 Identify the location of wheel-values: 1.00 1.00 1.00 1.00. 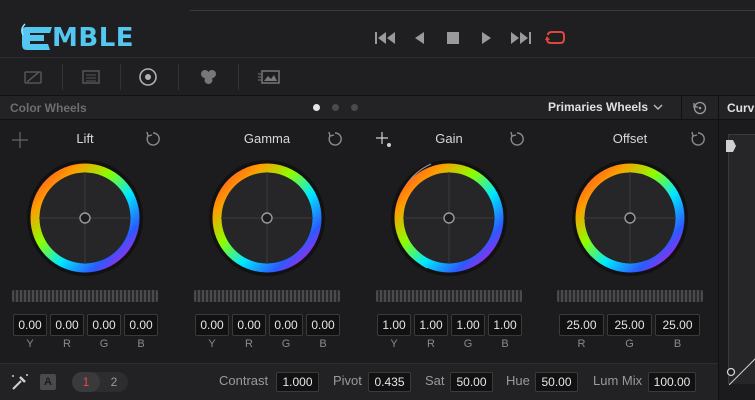
(449, 325).